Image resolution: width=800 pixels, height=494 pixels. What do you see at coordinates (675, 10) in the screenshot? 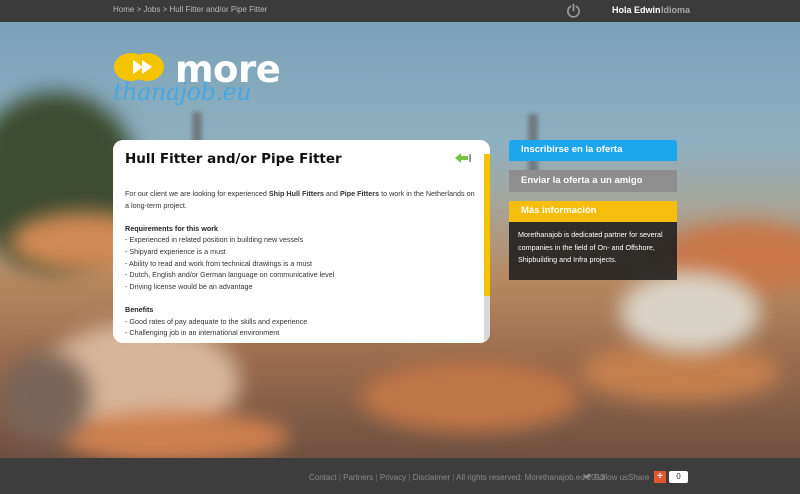
I see `language-menu: Idioma` at bounding box center [675, 10].